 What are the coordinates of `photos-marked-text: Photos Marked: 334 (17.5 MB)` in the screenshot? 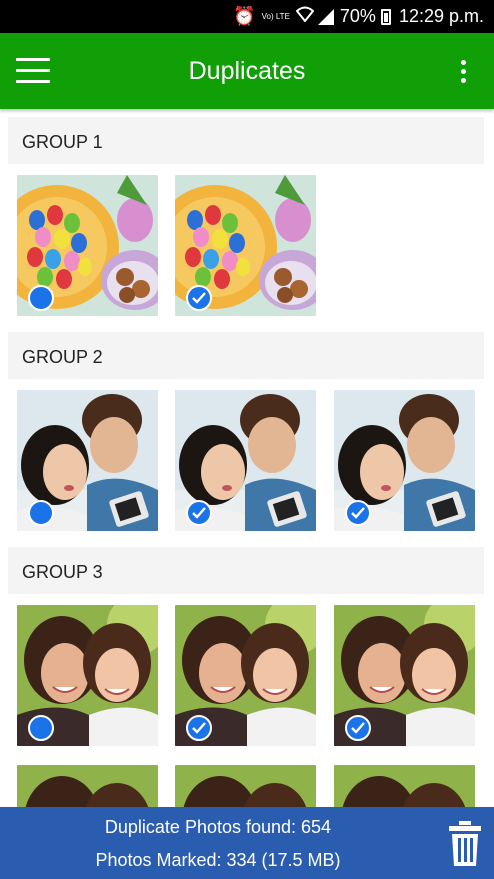 It's located at (218, 860).